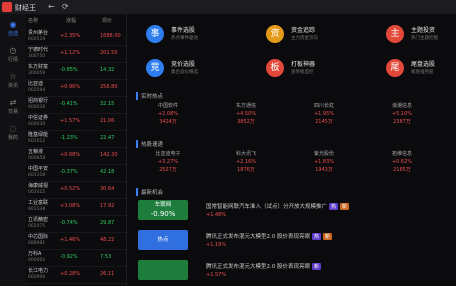 This screenshot has height=286, width=456. I want to click on stock-row: 中芯国际 688981 +1.46% 48.22, so click(76, 241).